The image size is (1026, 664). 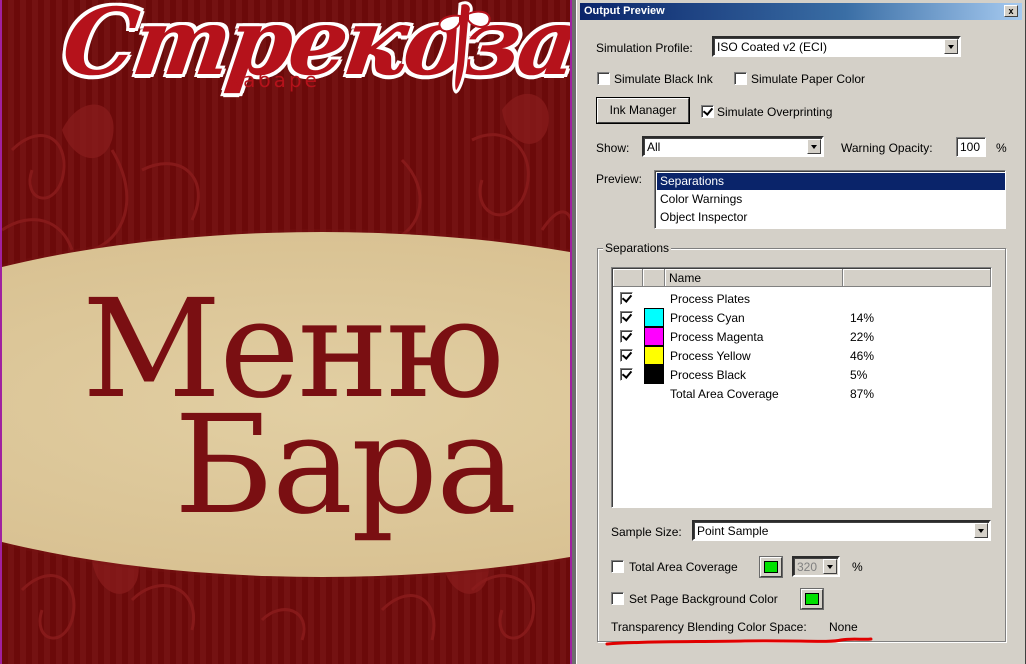 What do you see at coordinates (613, 148) in the screenshot?
I see `show-label: Show:` at bounding box center [613, 148].